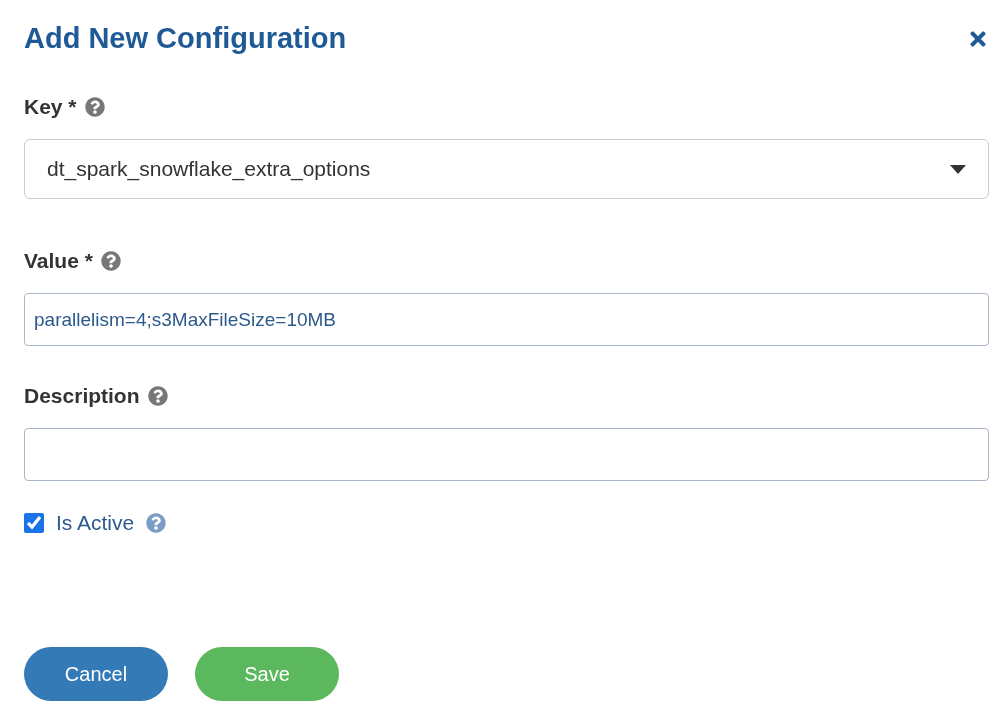  I want to click on checkbox-label: Is Active, so click(95, 523).